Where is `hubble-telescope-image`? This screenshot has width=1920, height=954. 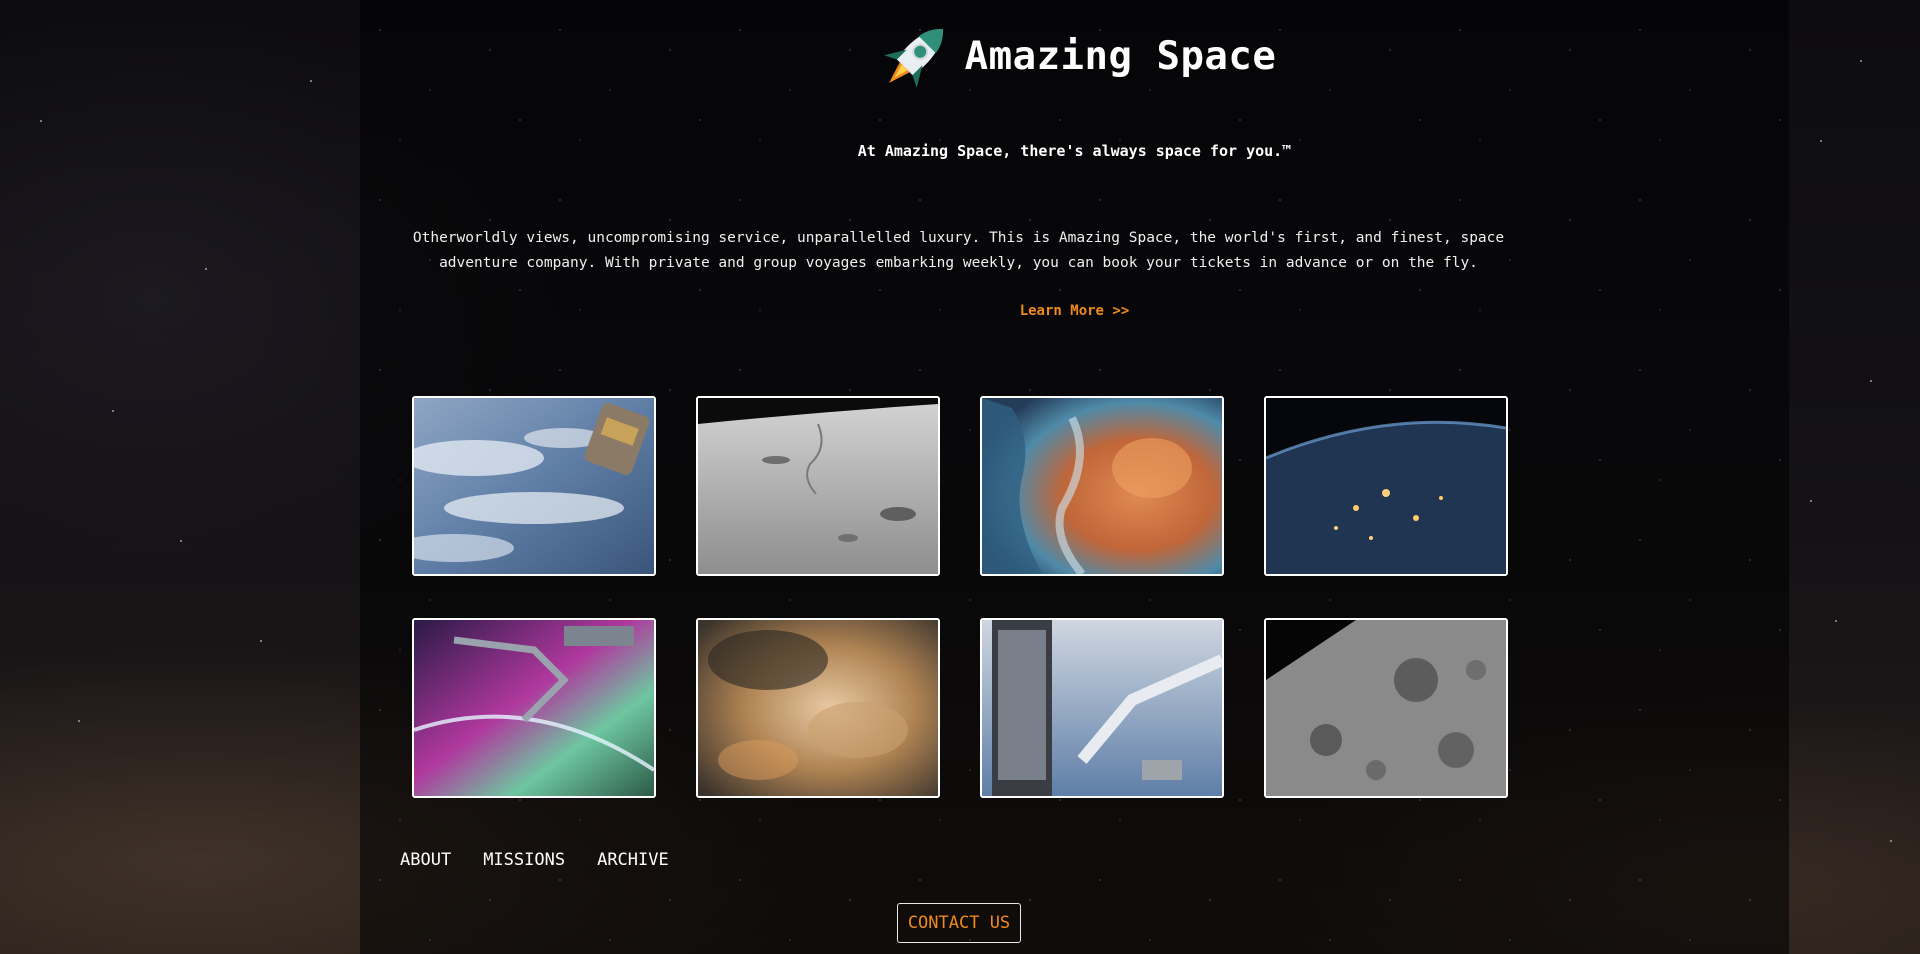
hubble-telescope-image is located at coordinates (1102, 708).